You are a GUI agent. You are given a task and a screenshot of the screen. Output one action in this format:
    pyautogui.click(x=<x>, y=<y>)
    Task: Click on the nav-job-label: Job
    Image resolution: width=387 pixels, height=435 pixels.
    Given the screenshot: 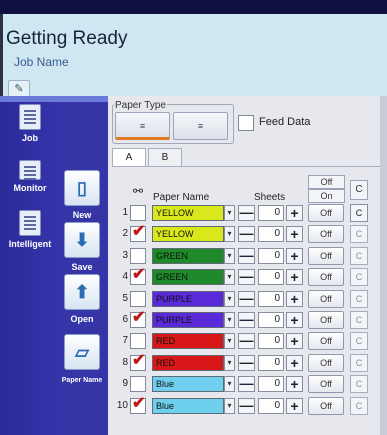 What is the action you would take?
    pyautogui.click(x=29, y=138)
    